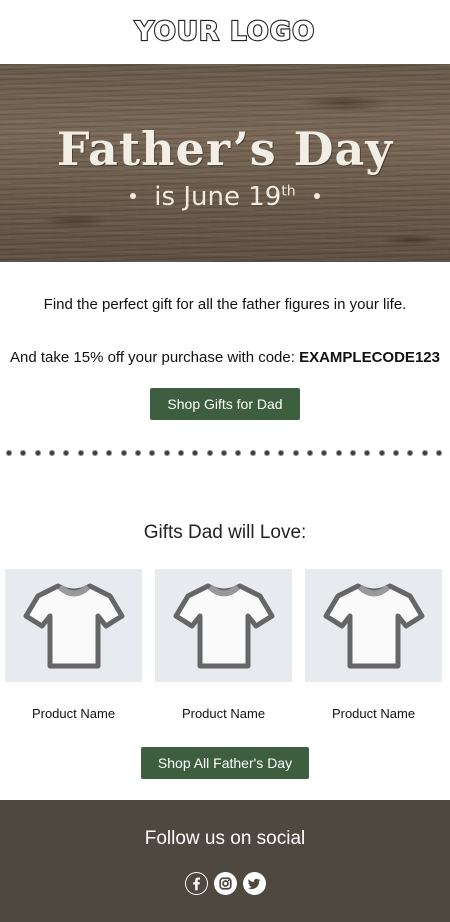  I want to click on promo-code: EXAMPLECODE123, so click(369, 357).